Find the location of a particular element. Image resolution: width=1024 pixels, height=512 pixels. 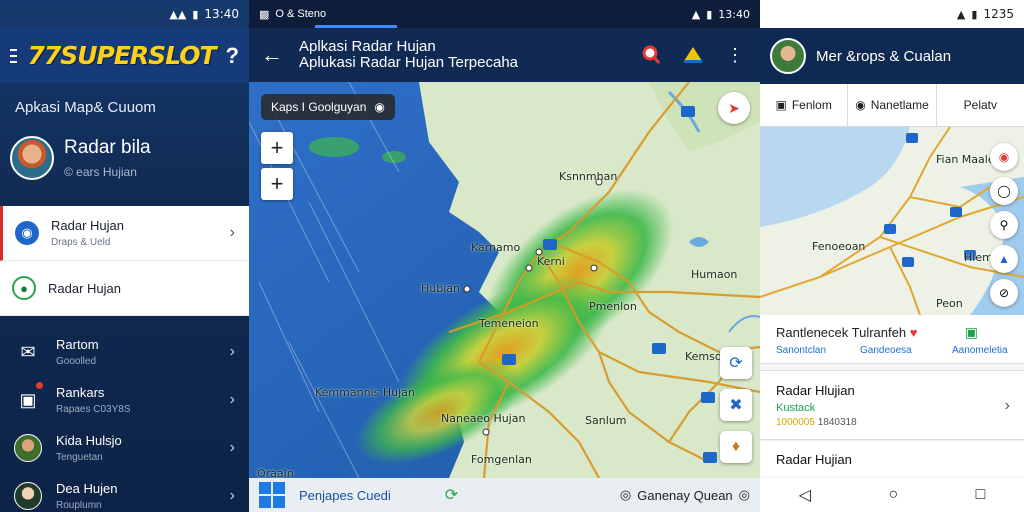

info-link: Gandeoesa is located at coordinates (886, 350).